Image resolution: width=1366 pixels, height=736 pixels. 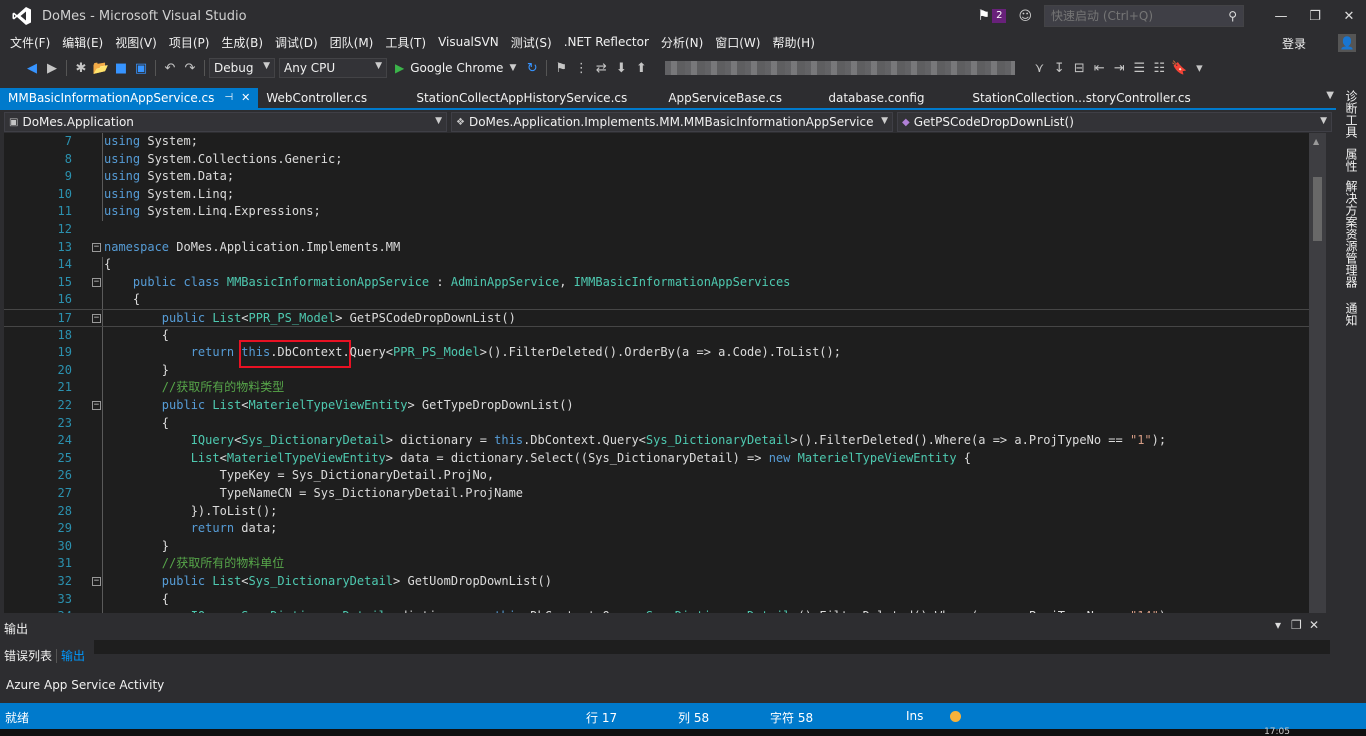 What do you see at coordinates (1139, 68) in the screenshot?
I see `comment-icon: ☰` at bounding box center [1139, 68].